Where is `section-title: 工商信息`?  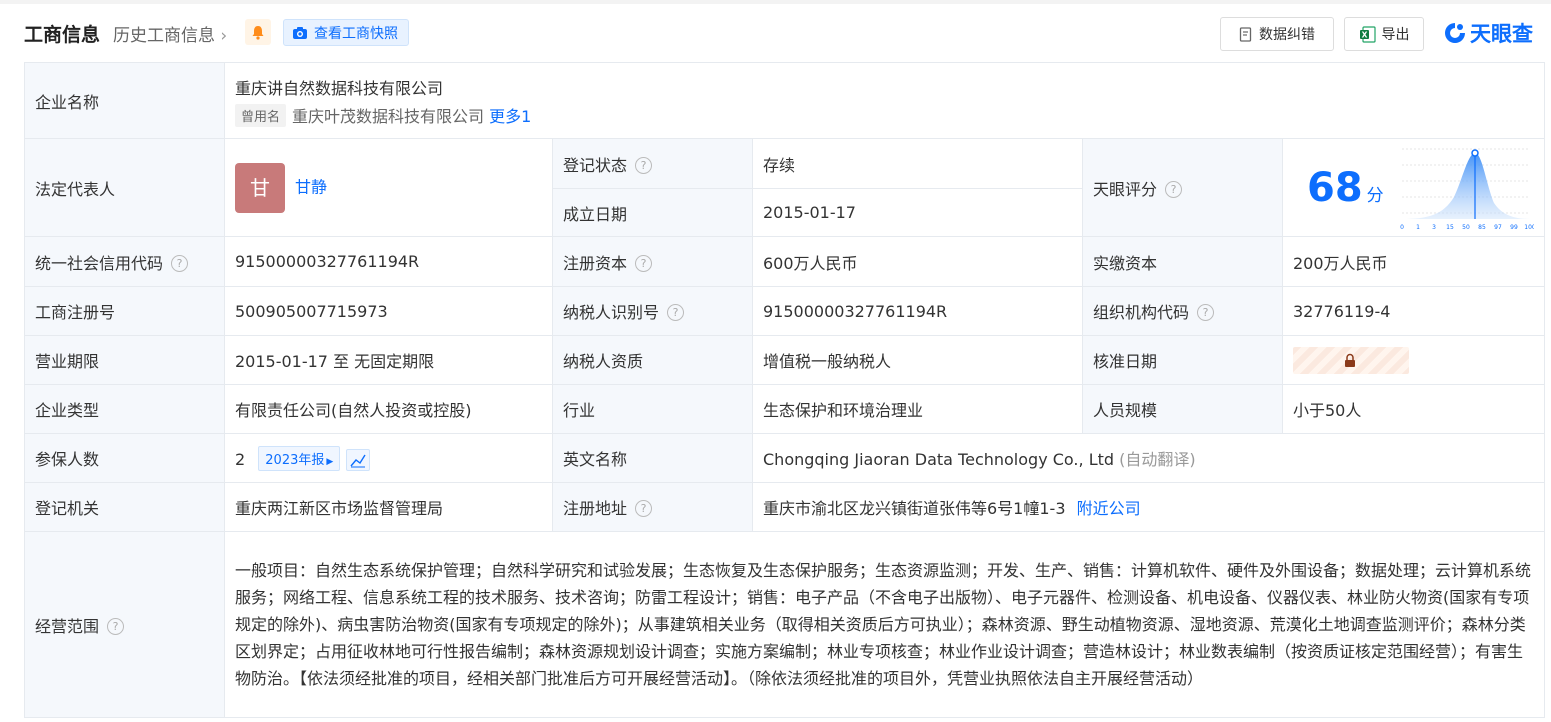 section-title: 工商信息 is located at coordinates (62, 35).